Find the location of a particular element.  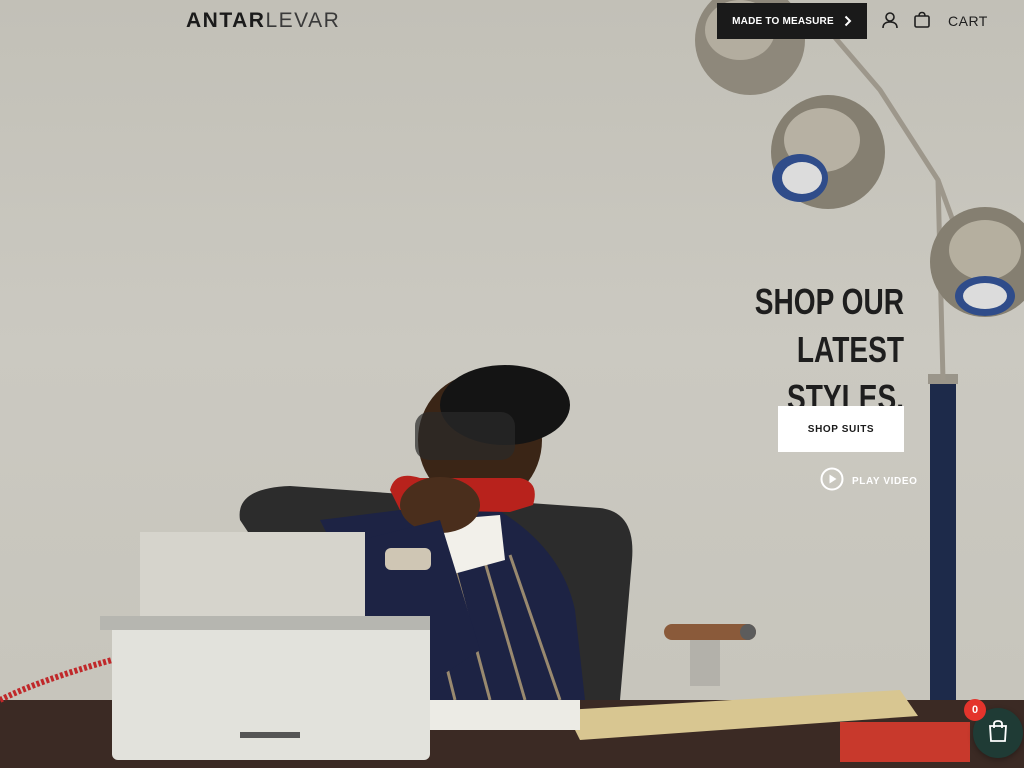

brand-logo-light: LEVAR is located at coordinates (303, 20).